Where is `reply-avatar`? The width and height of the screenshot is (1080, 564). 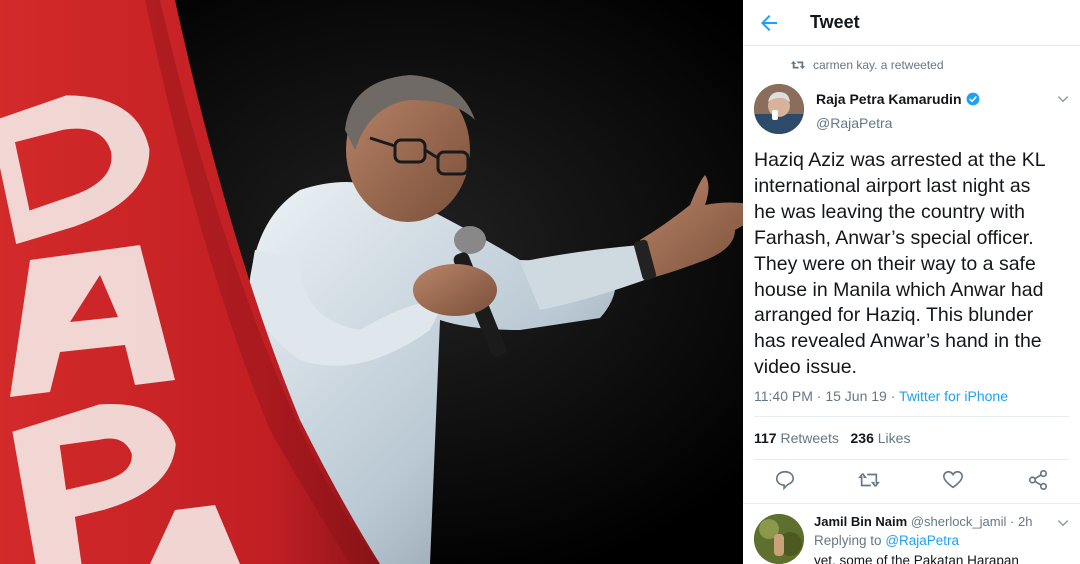 reply-avatar is located at coordinates (779, 539).